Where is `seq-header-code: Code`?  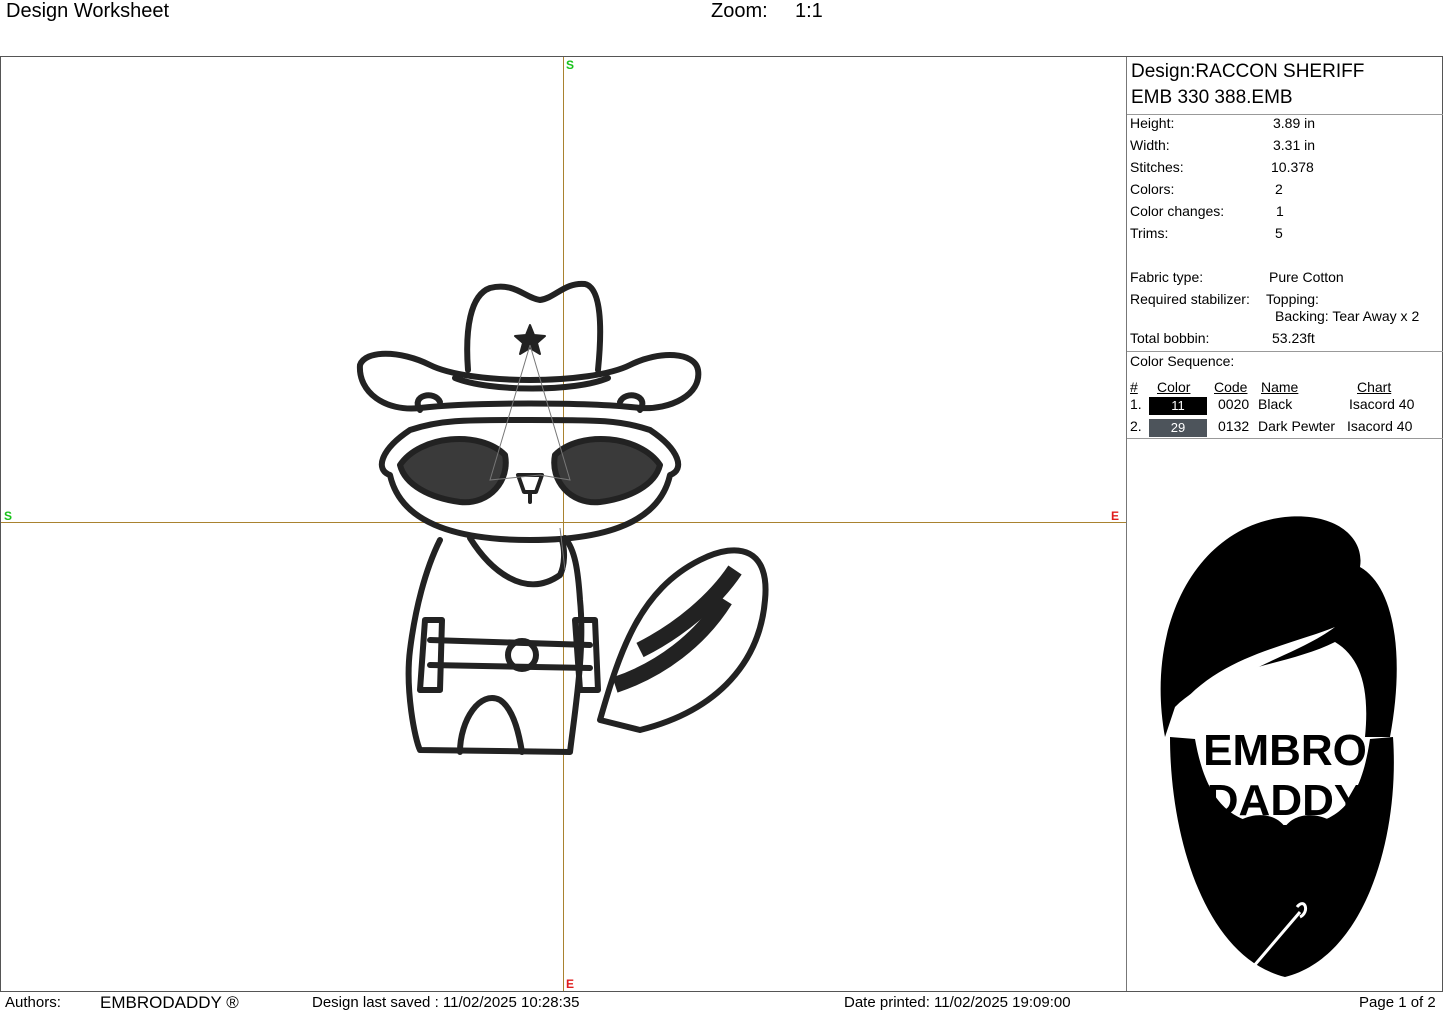 seq-header-code: Code is located at coordinates (1231, 387).